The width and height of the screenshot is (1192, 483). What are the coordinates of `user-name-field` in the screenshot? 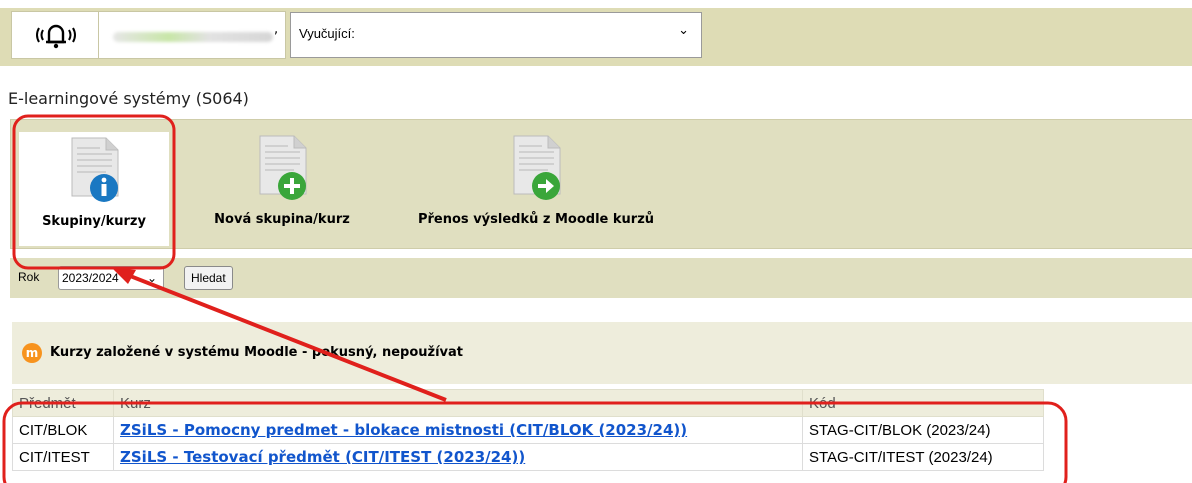 It's located at (192, 35).